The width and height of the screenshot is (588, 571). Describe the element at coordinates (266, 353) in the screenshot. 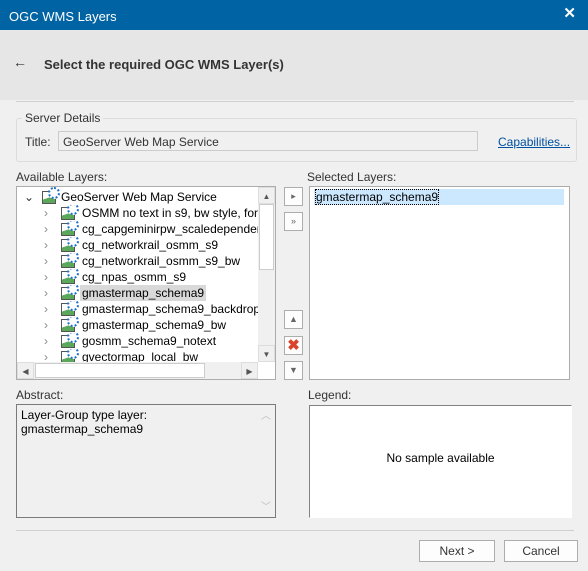

I see `scroll-down-icon: ▼` at that location.